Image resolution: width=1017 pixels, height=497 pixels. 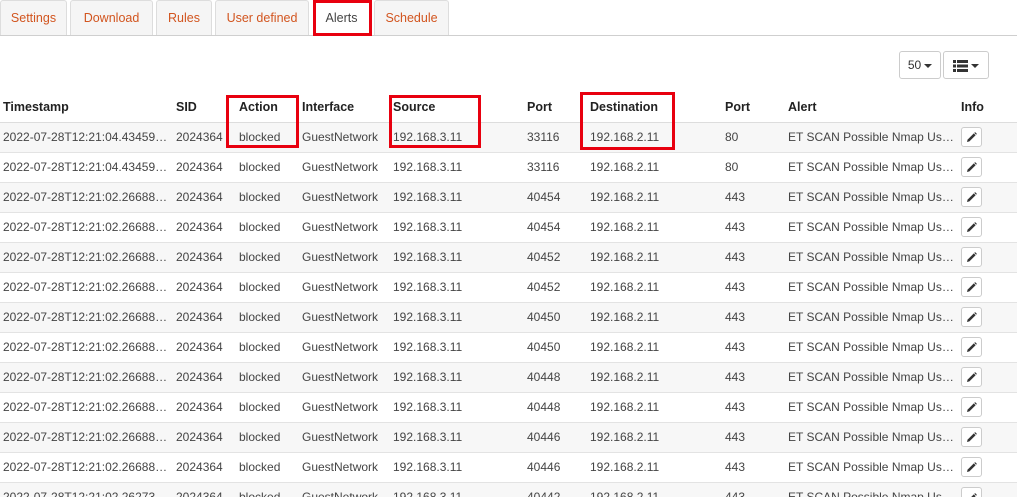 I want to click on page-size-value: 50, so click(x=914, y=65).